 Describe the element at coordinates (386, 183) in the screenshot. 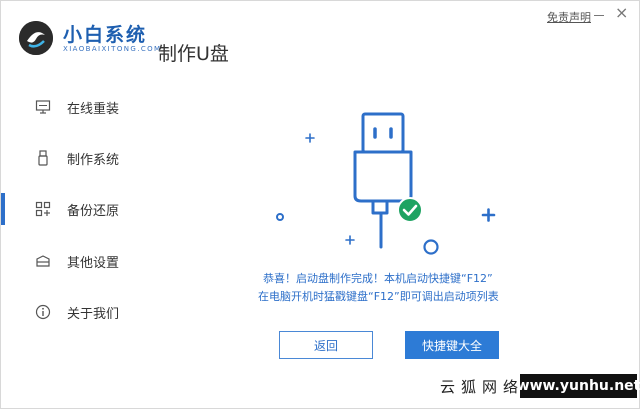

I see `usb-success-illustration` at that location.